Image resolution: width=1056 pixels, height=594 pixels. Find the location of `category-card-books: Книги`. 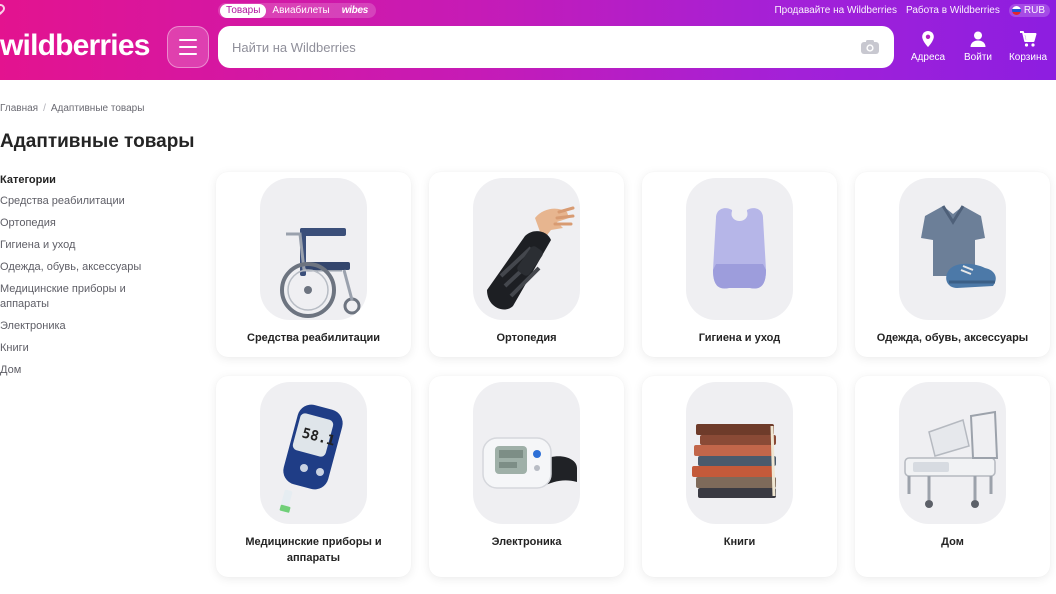

category-card-books: Книги is located at coordinates (739, 476).